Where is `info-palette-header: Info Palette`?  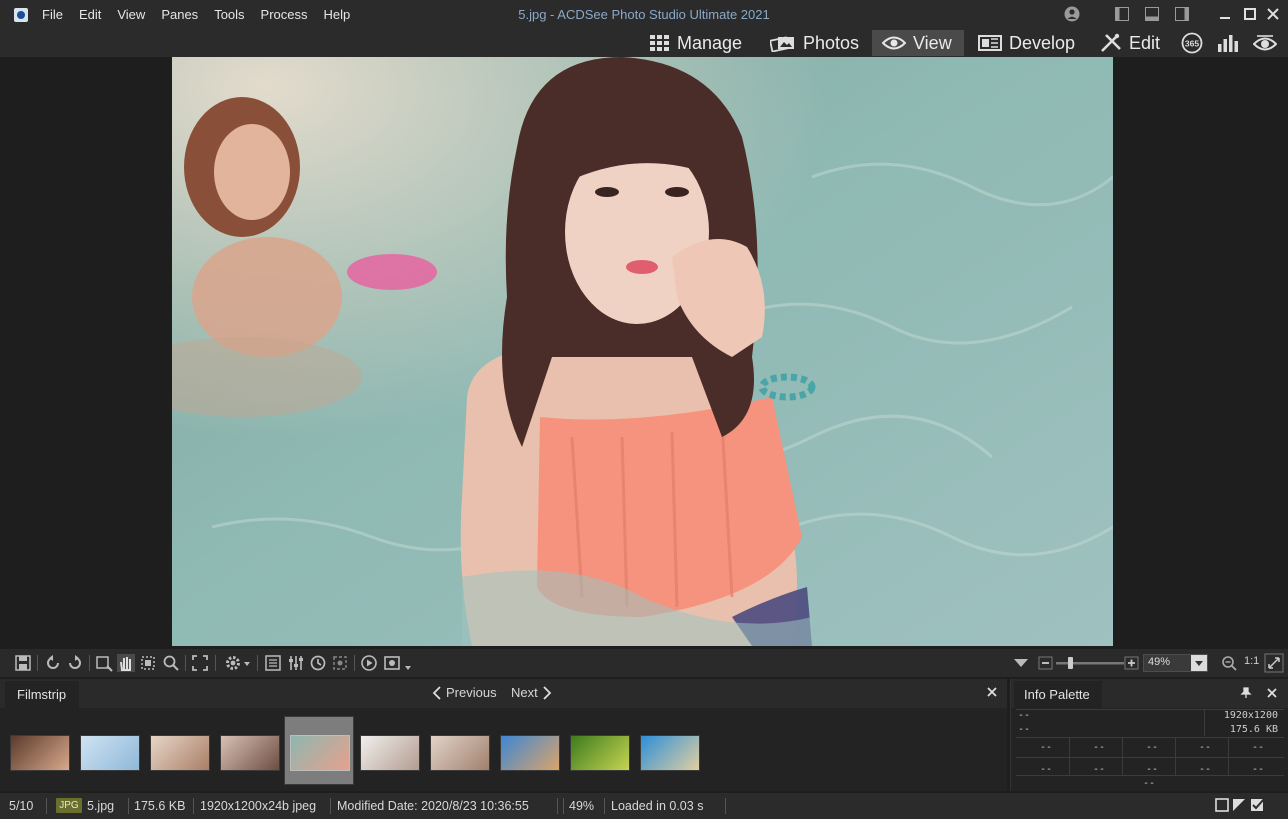
info-palette-header: Info Palette is located at coordinates (1149, 693).